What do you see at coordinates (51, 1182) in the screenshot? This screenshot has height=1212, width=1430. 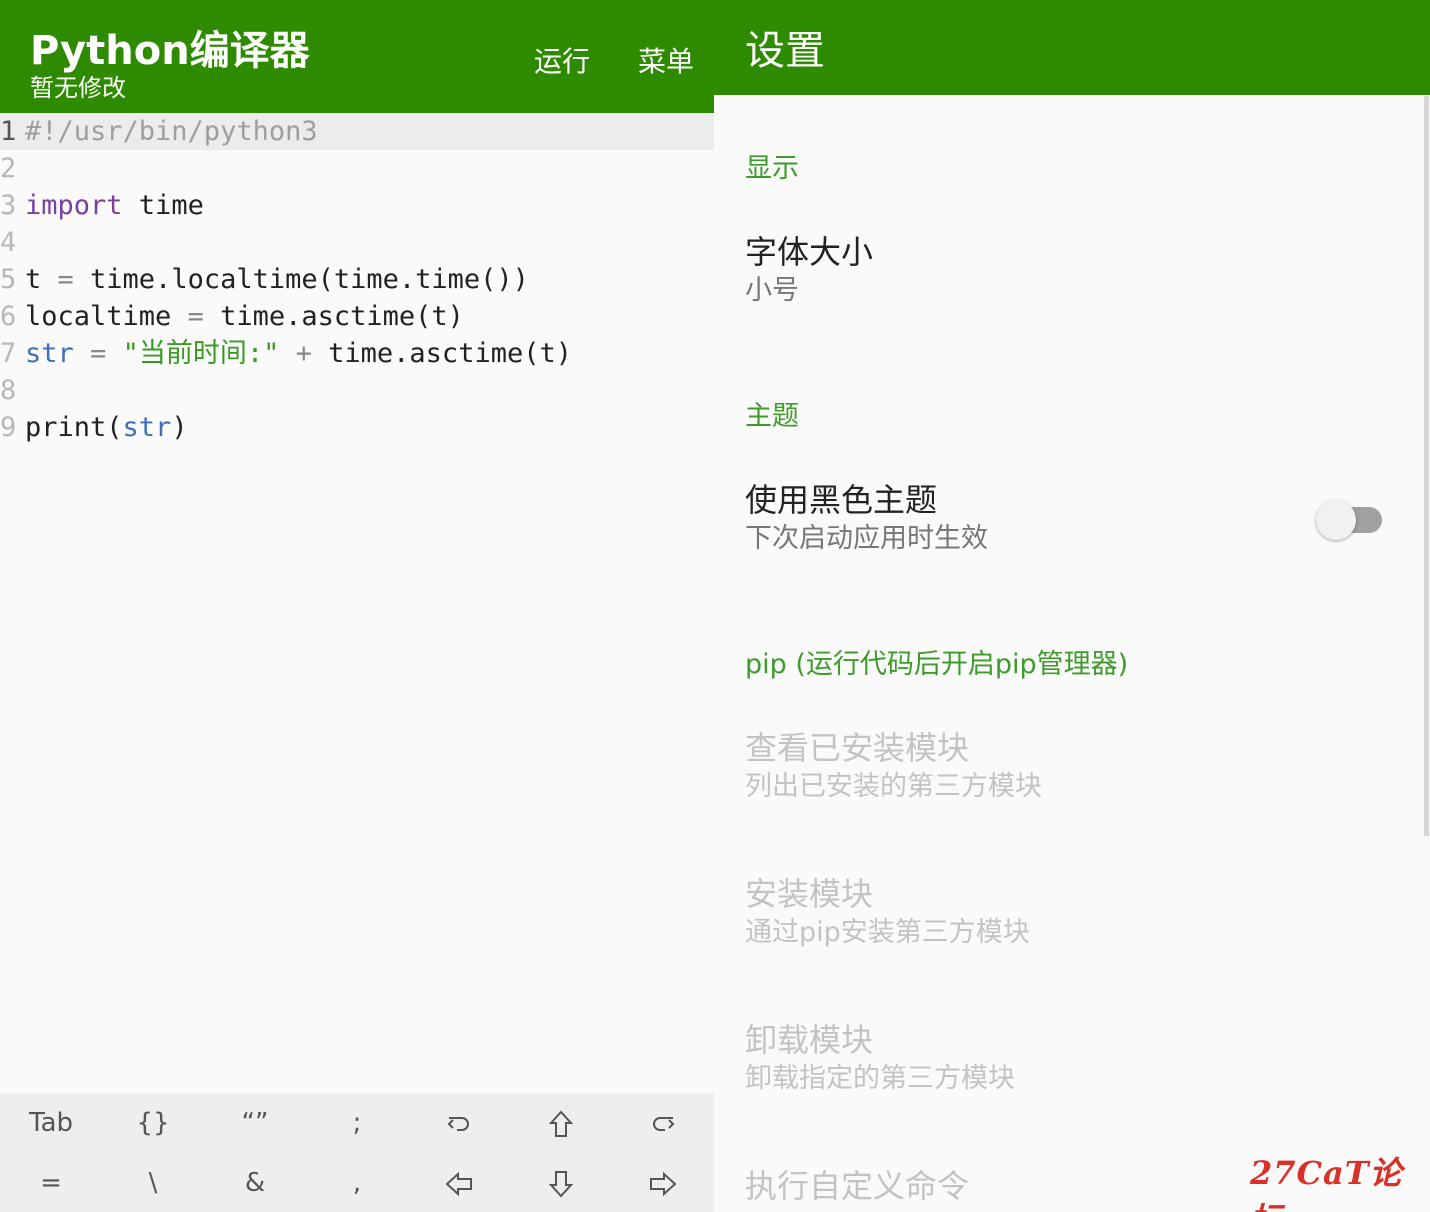 I see `key-button: =` at bounding box center [51, 1182].